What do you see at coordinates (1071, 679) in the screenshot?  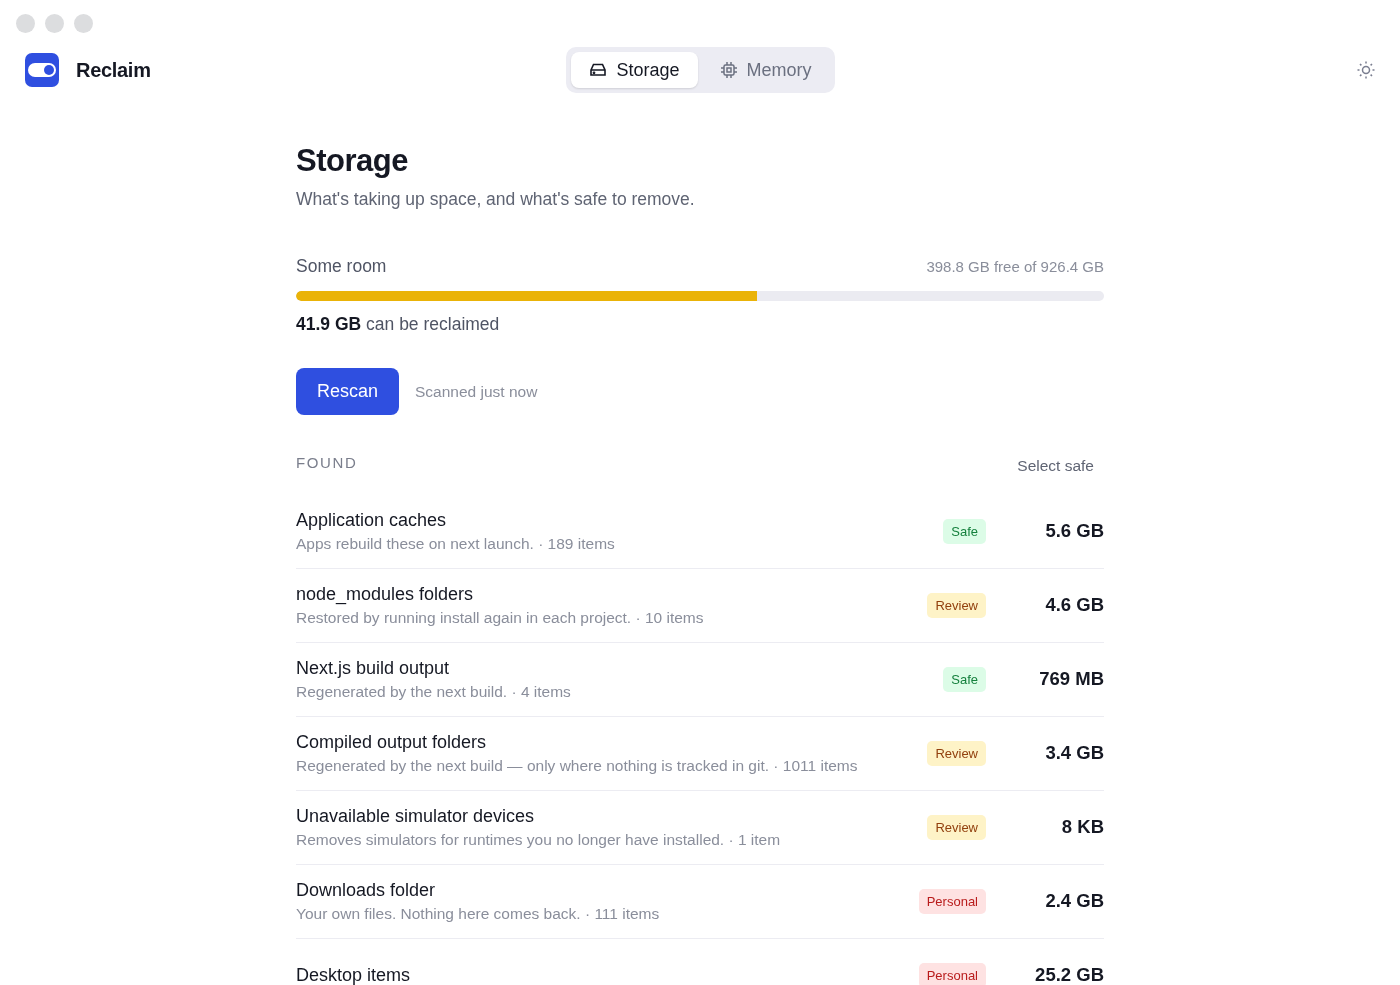 I see `item-size: 769 MB` at bounding box center [1071, 679].